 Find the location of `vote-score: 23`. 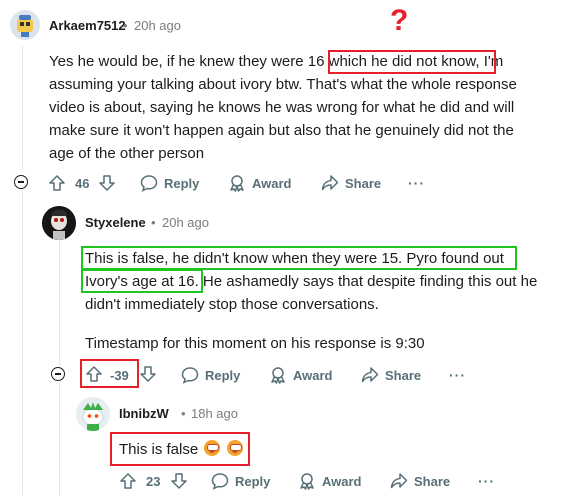

vote-score: 23 is located at coordinates (153, 481).